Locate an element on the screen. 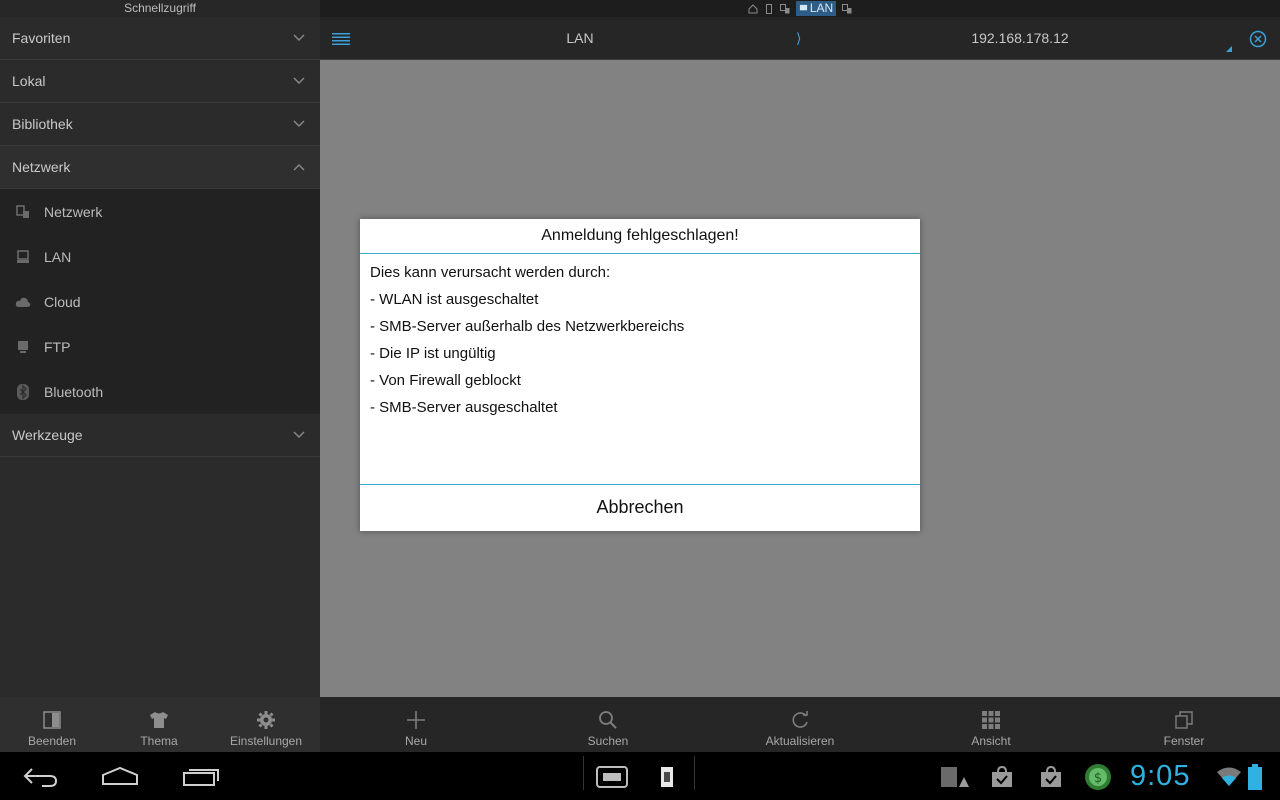 This screenshot has width=1280, height=800. path-bar: LAN ⟩ 192.168.178.12 is located at coordinates (800, 38).